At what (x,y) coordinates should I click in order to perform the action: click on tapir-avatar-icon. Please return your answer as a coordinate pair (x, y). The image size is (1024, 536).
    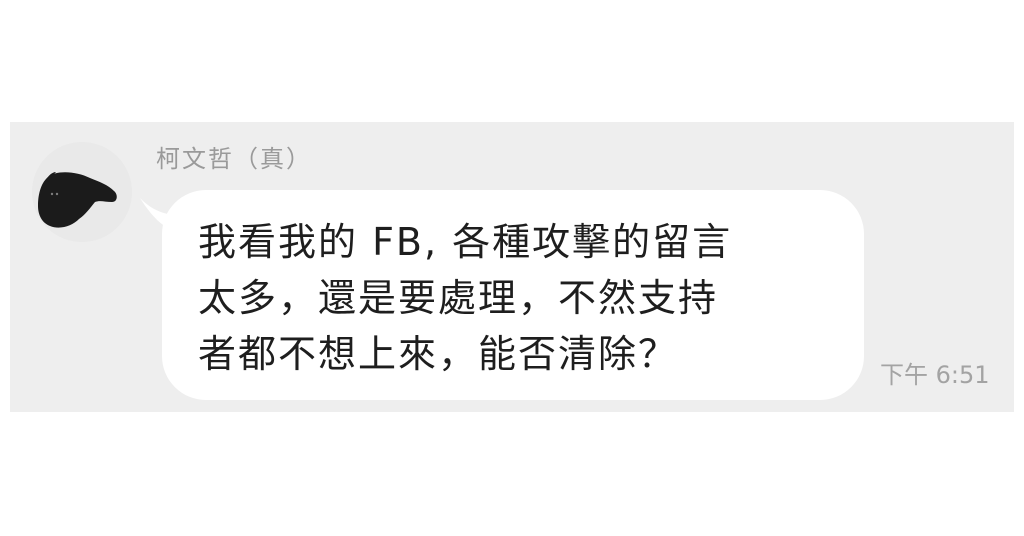
    Looking at the image, I should click on (82, 192).